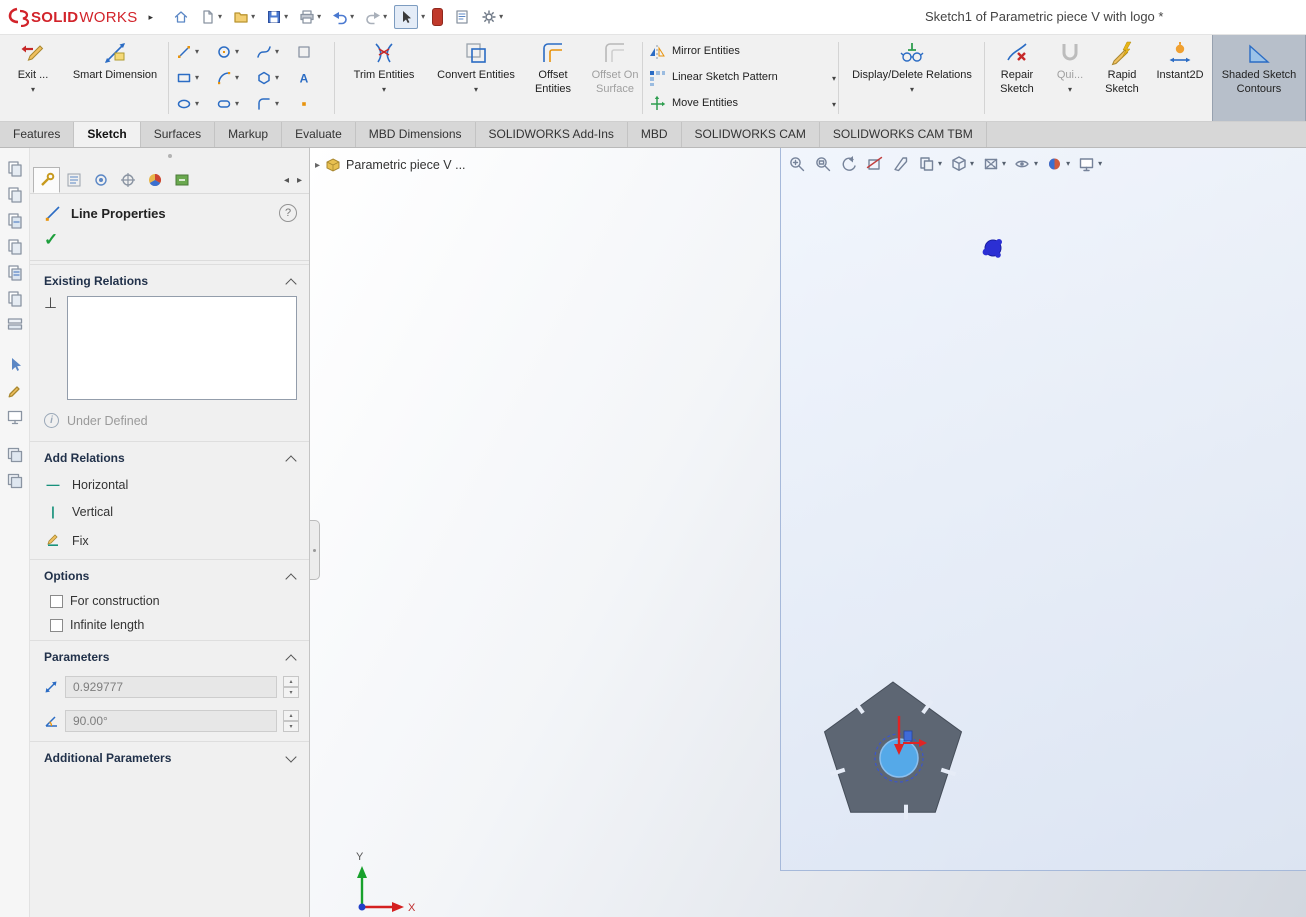  Describe the element at coordinates (56, 601) in the screenshot. I see `for-construction-checkbox` at that location.